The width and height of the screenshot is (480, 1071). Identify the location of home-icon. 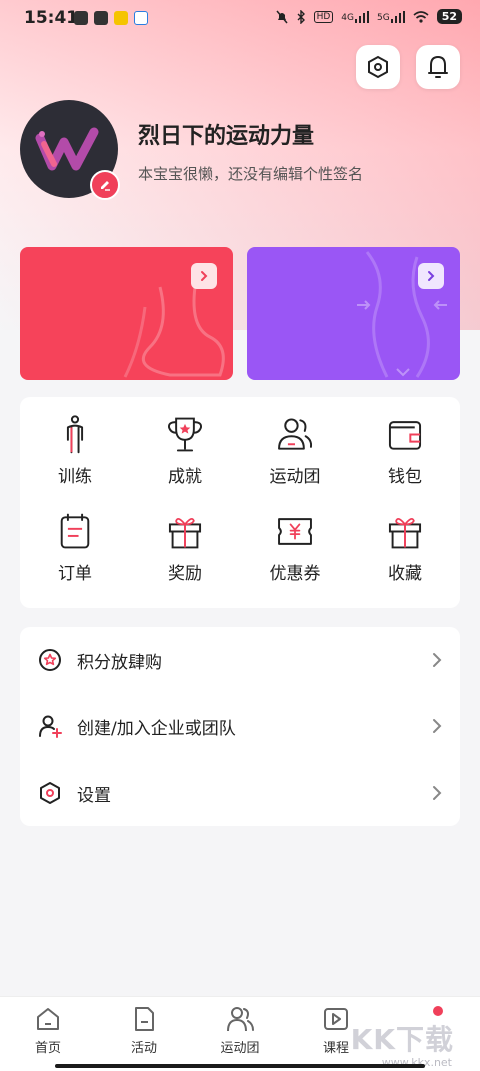
(48, 1019).